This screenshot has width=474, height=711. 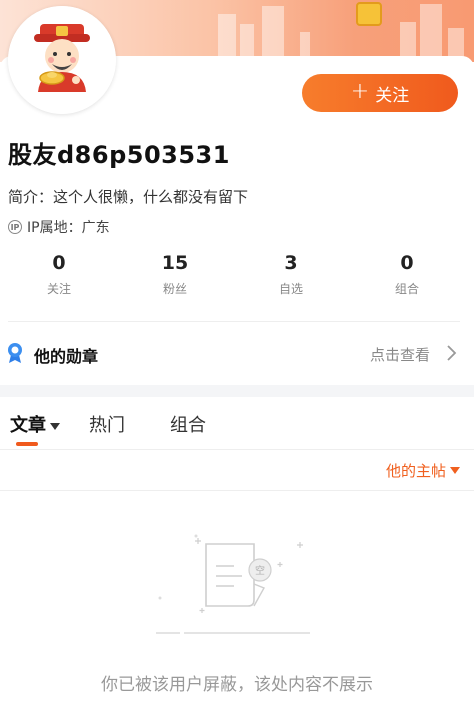 I want to click on sort-row: 他的主帖, so click(x=237, y=470).